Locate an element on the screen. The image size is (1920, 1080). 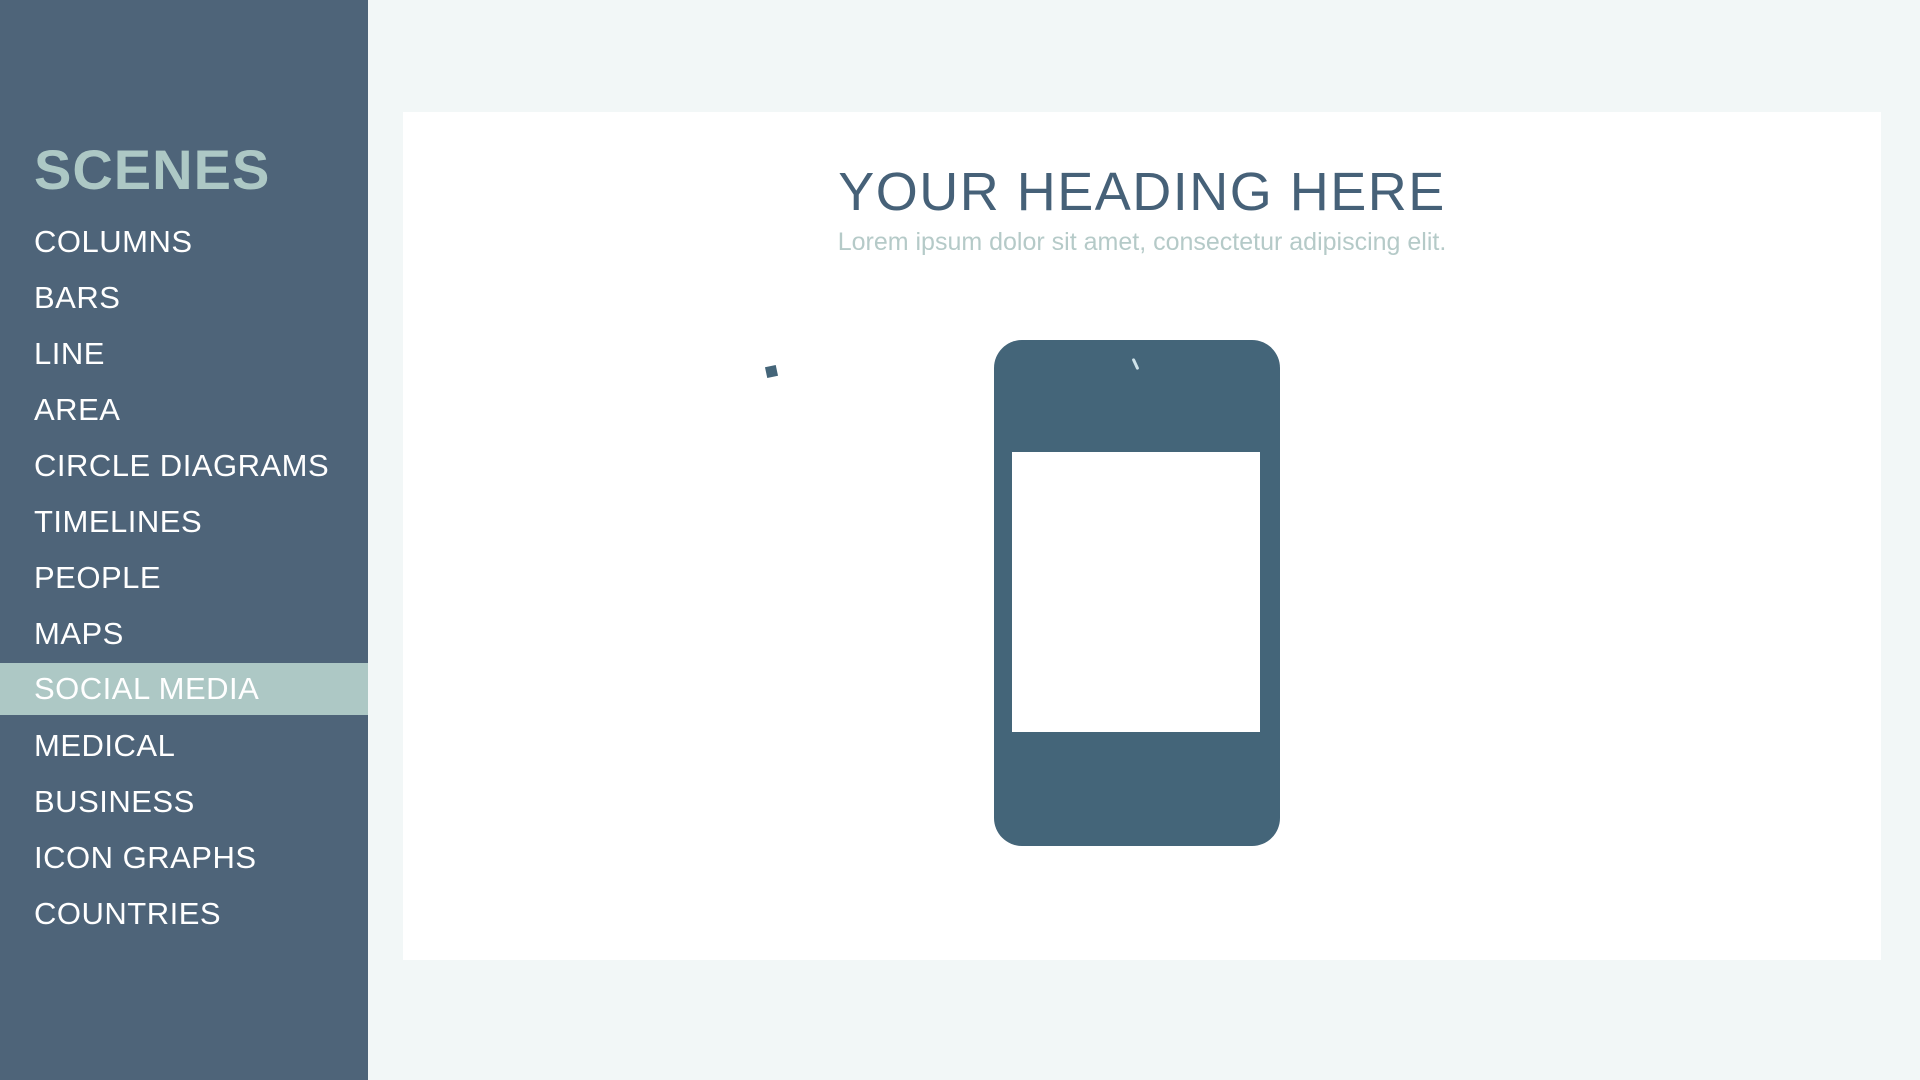
smartphone-icon is located at coordinates (1137, 593).